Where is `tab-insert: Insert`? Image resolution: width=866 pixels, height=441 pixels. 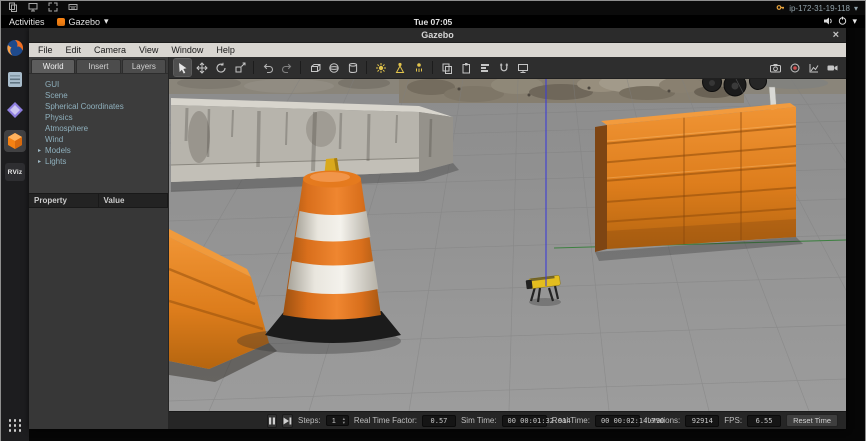
tab-insert: Insert is located at coordinates (98, 66).